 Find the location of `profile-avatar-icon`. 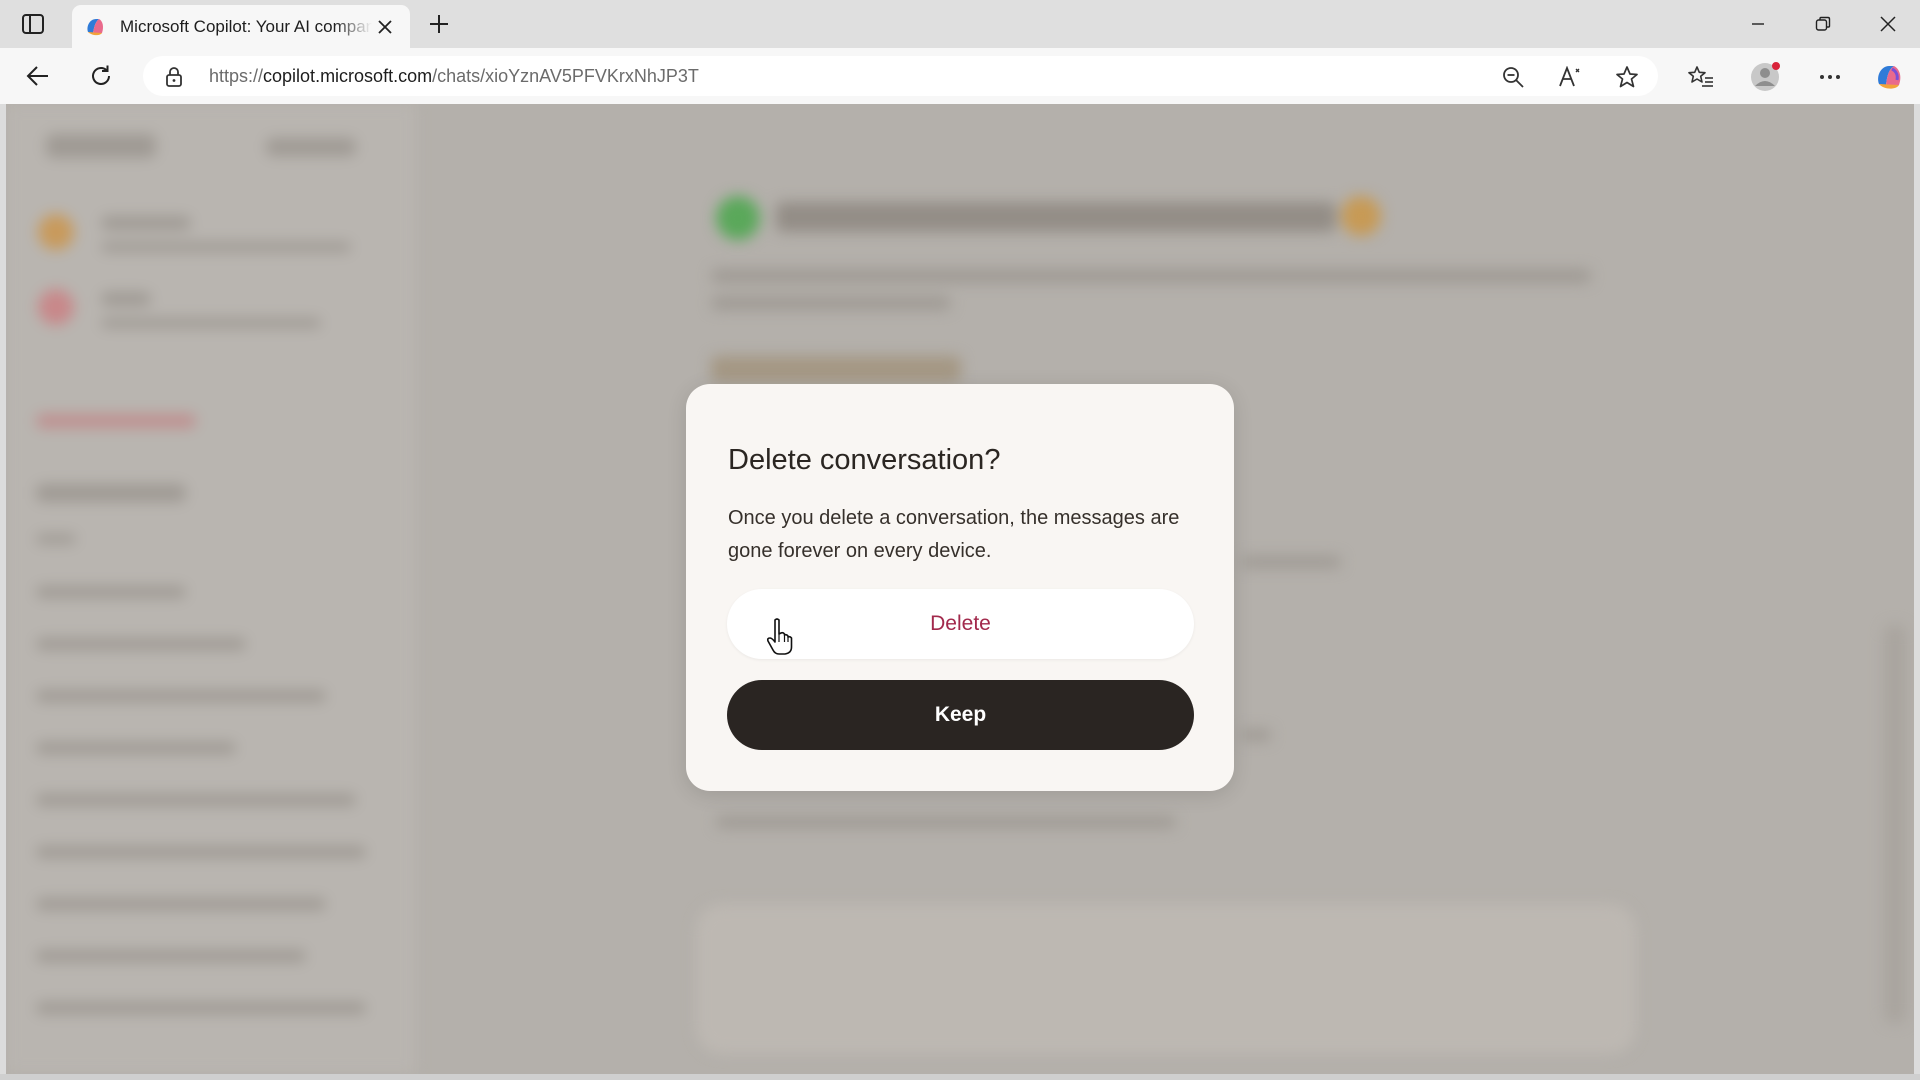

profile-avatar-icon is located at coordinates (1766, 77).